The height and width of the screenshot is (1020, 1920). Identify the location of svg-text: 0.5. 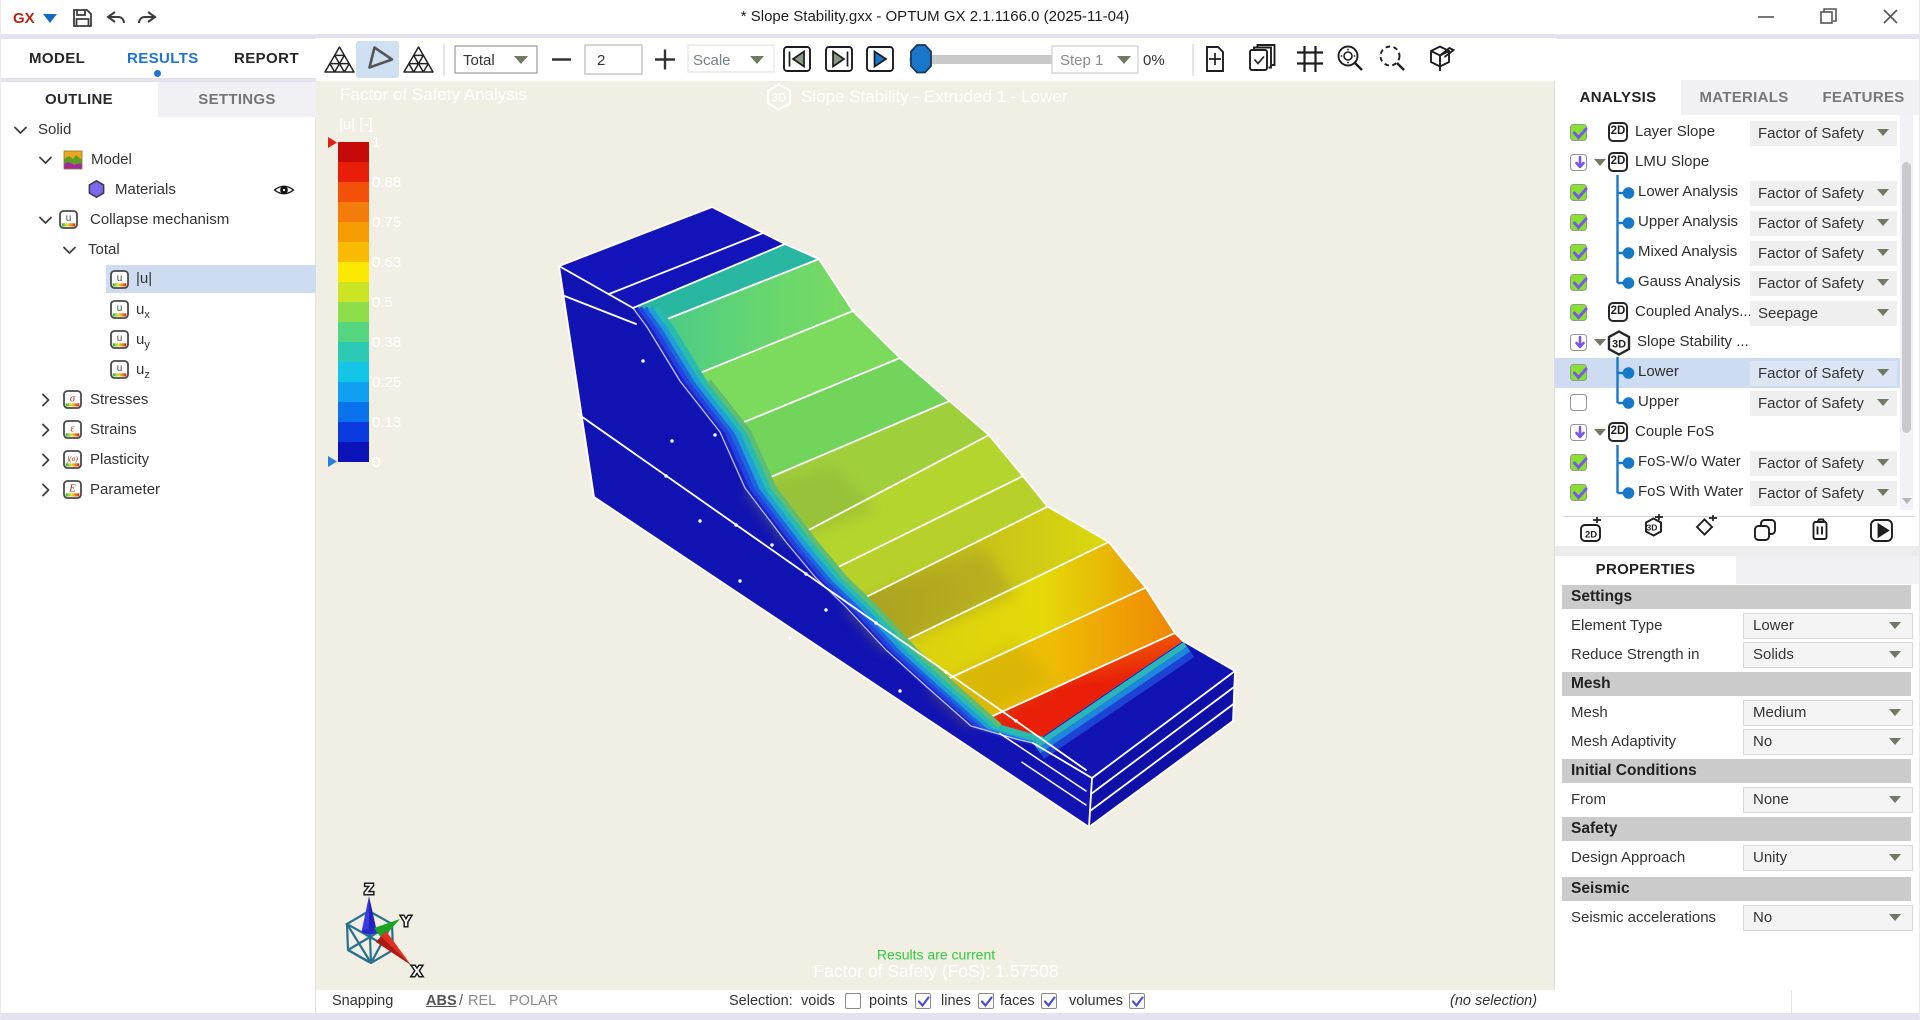
(382, 302).